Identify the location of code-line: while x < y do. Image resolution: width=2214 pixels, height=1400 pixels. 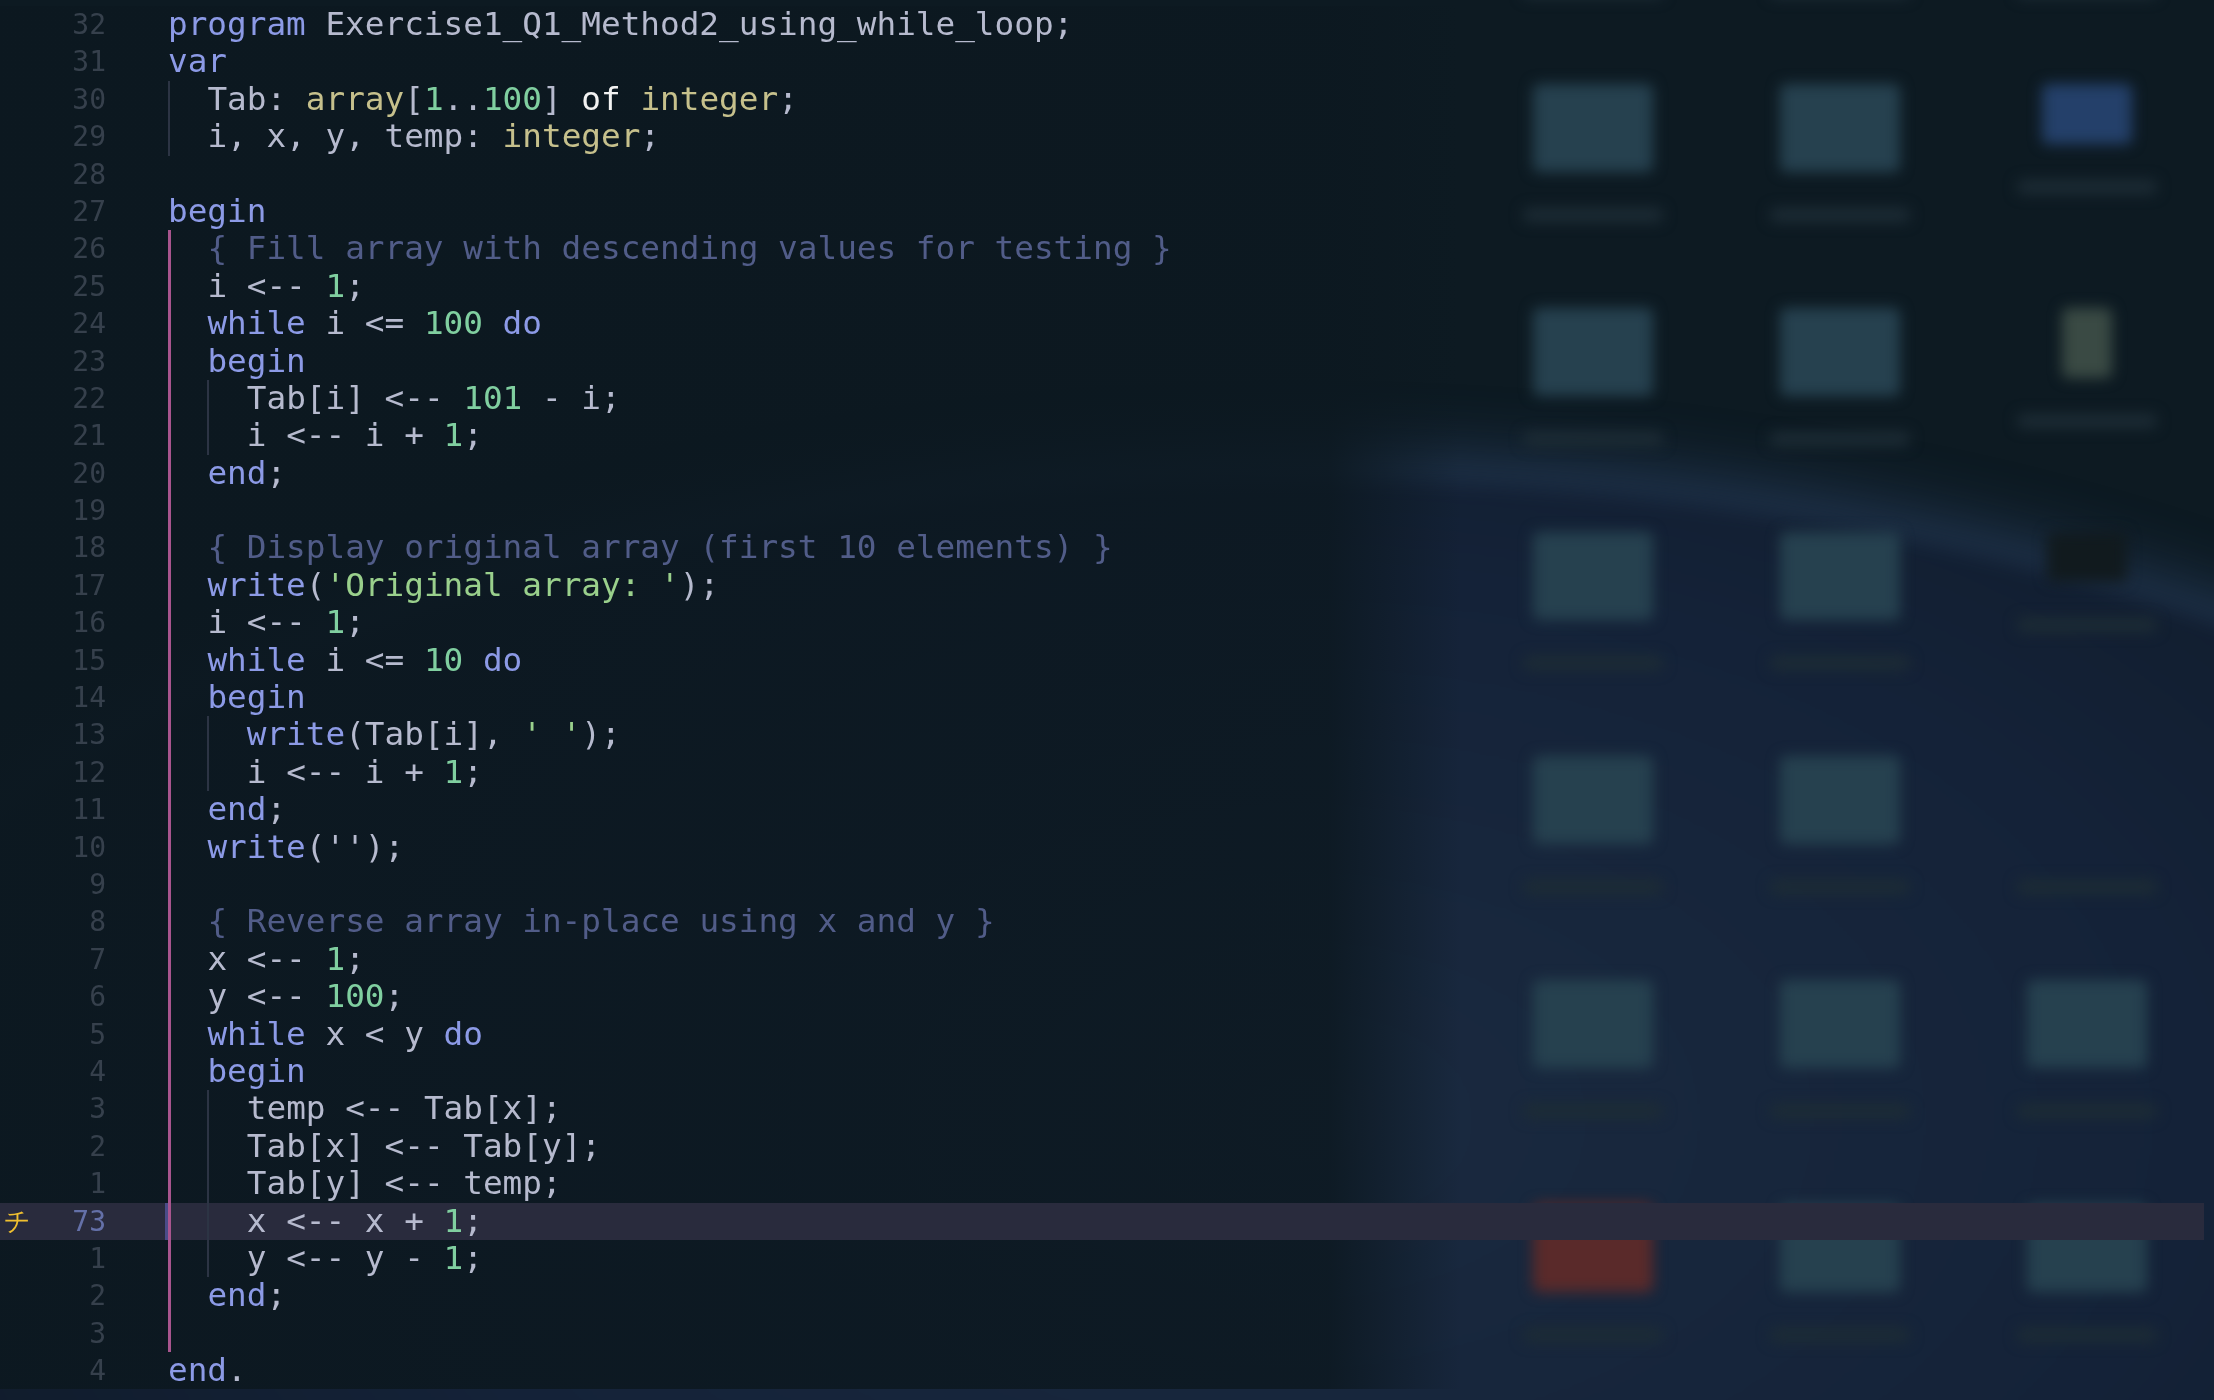
(345, 1034).